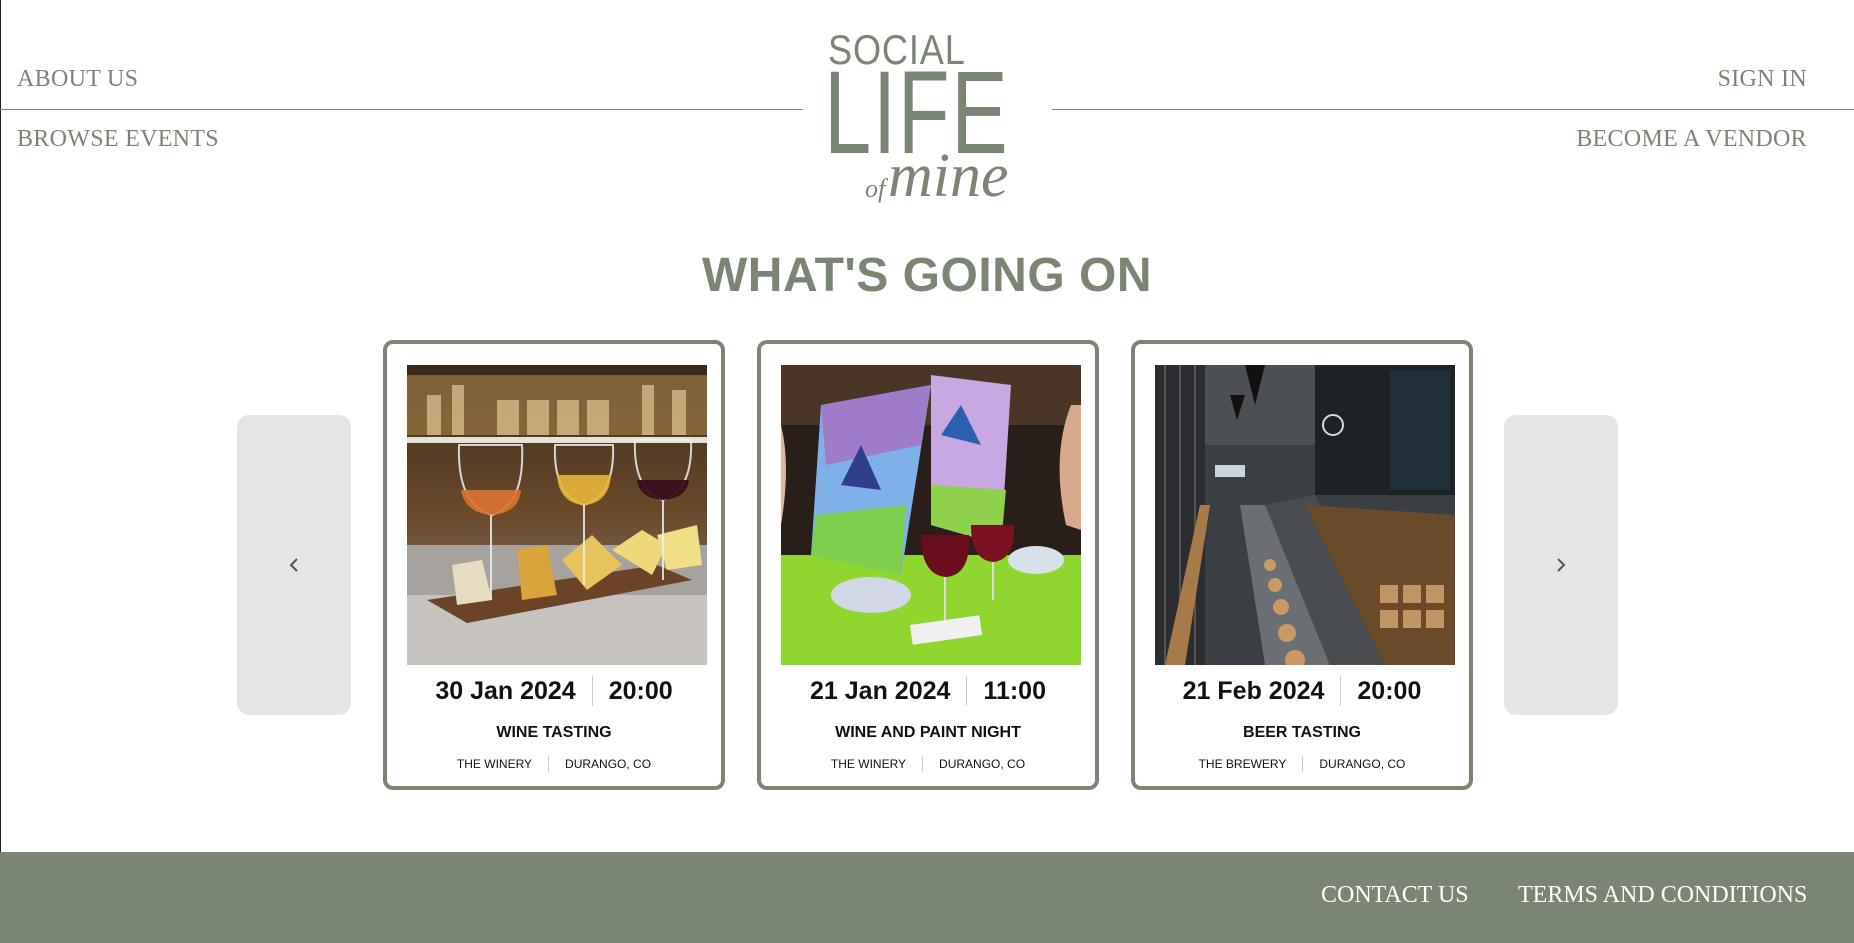  I want to click on nav-about-us: ABOUT US, so click(77, 79).